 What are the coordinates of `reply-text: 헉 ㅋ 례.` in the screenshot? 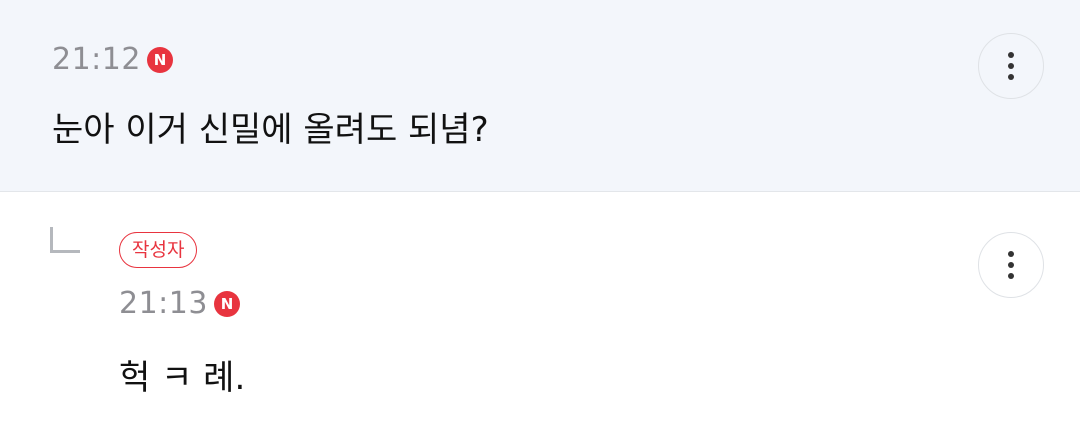 It's located at (182, 378).